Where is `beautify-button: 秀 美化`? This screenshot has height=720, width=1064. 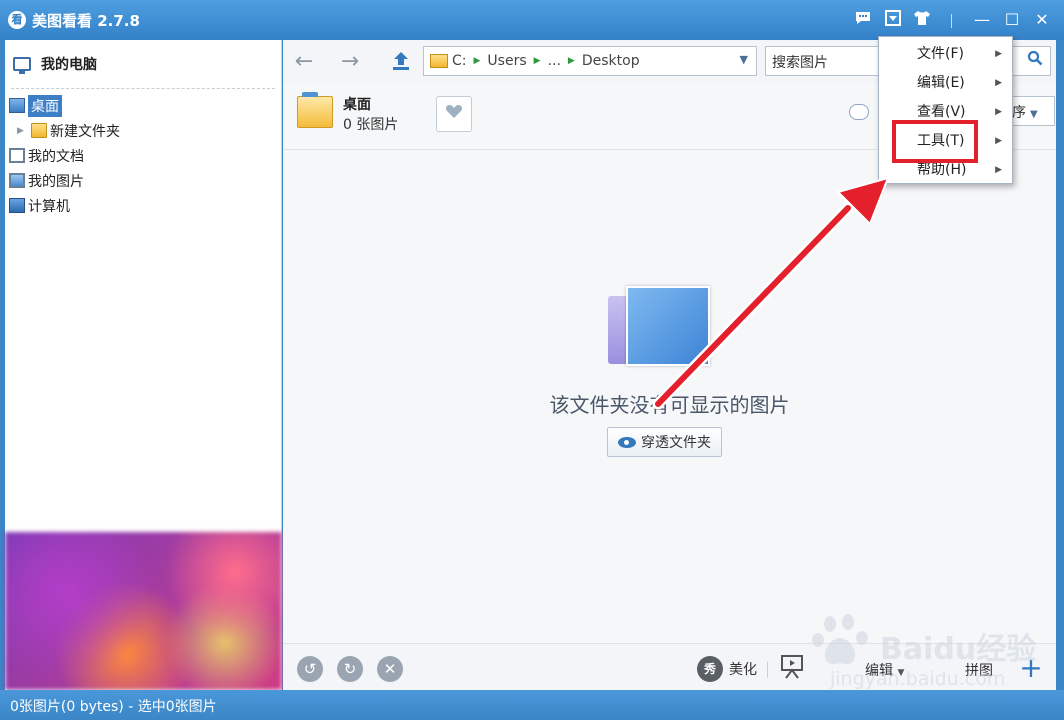
beautify-button: 秀 美化 is located at coordinates (727, 669).